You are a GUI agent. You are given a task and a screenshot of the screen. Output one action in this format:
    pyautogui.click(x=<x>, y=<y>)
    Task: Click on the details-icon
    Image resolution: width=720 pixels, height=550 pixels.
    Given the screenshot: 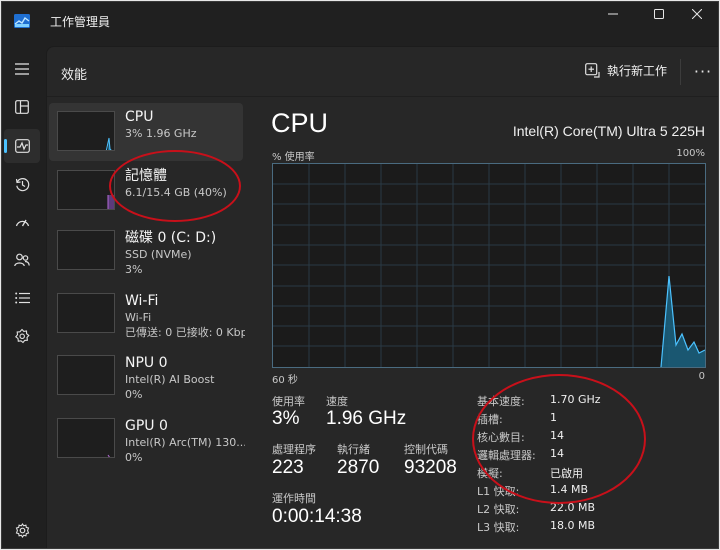 What is the action you would take?
    pyautogui.click(x=22, y=298)
    